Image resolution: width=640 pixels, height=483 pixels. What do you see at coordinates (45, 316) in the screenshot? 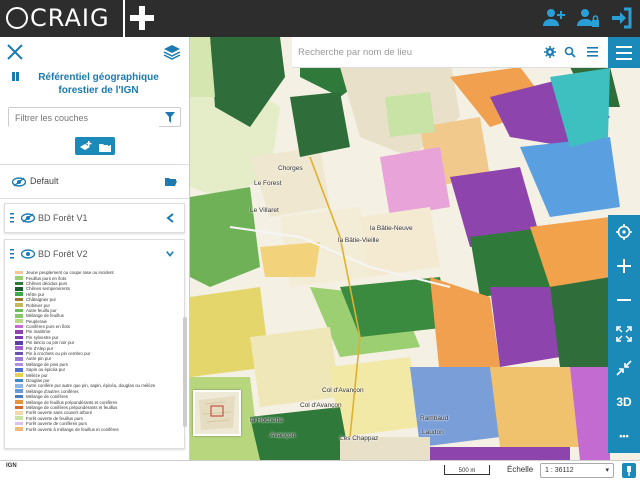
I see `legend-label: Mélange de feuillus` at bounding box center [45, 316].